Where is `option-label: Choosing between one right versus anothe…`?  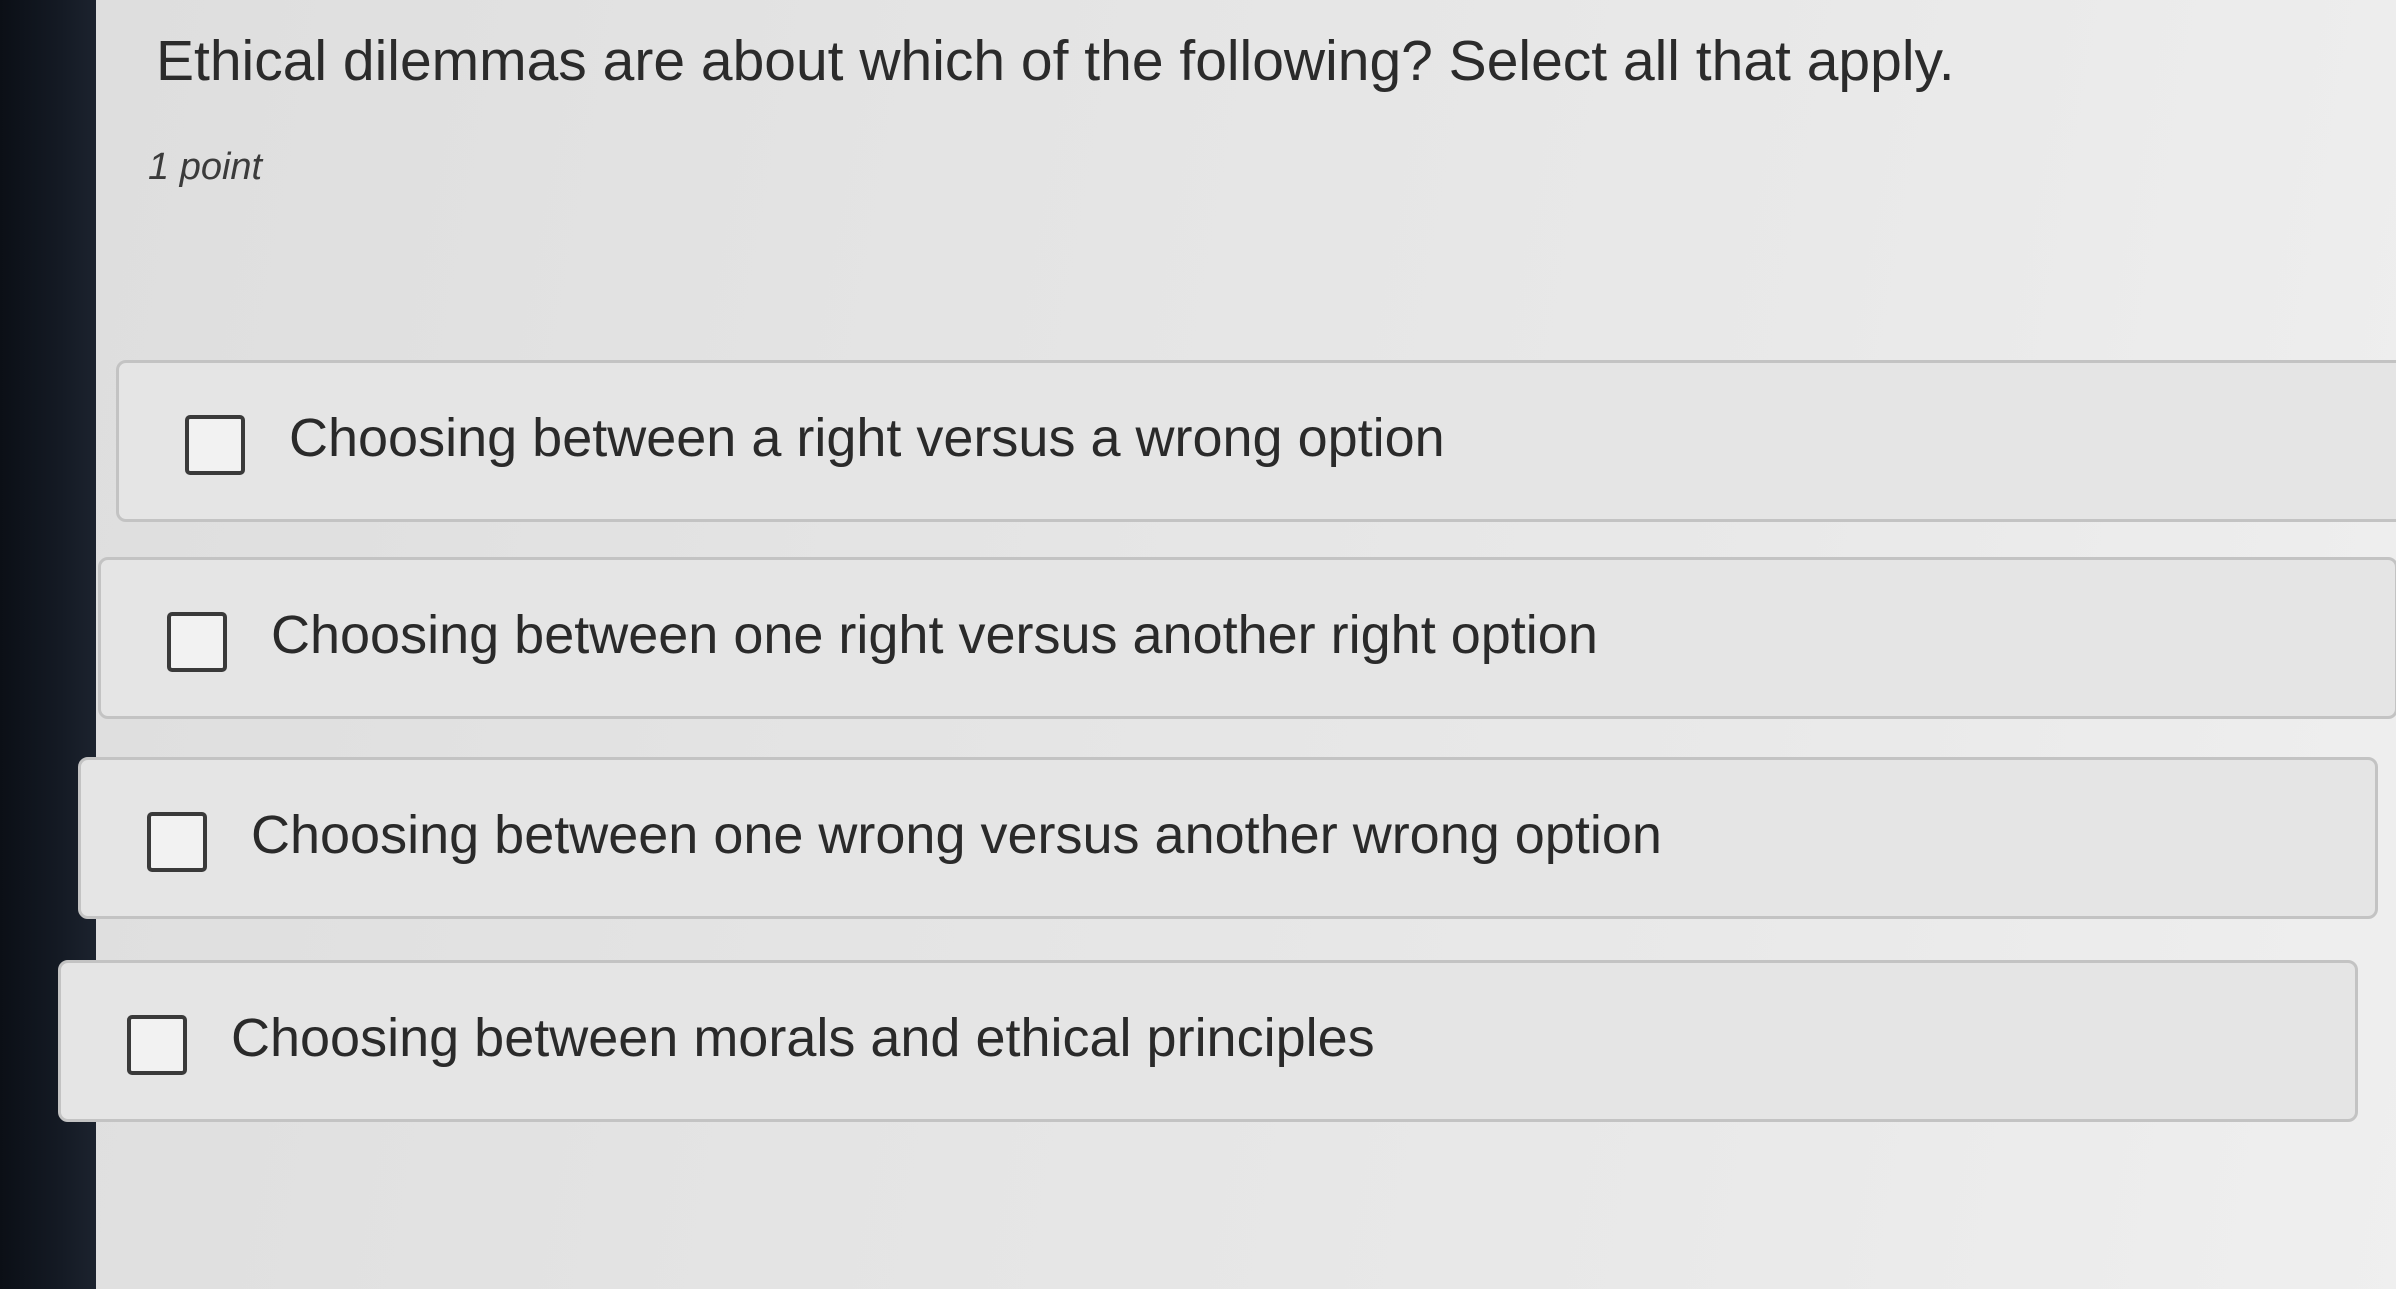 option-label: Choosing between one right versus anothe… is located at coordinates (934, 635).